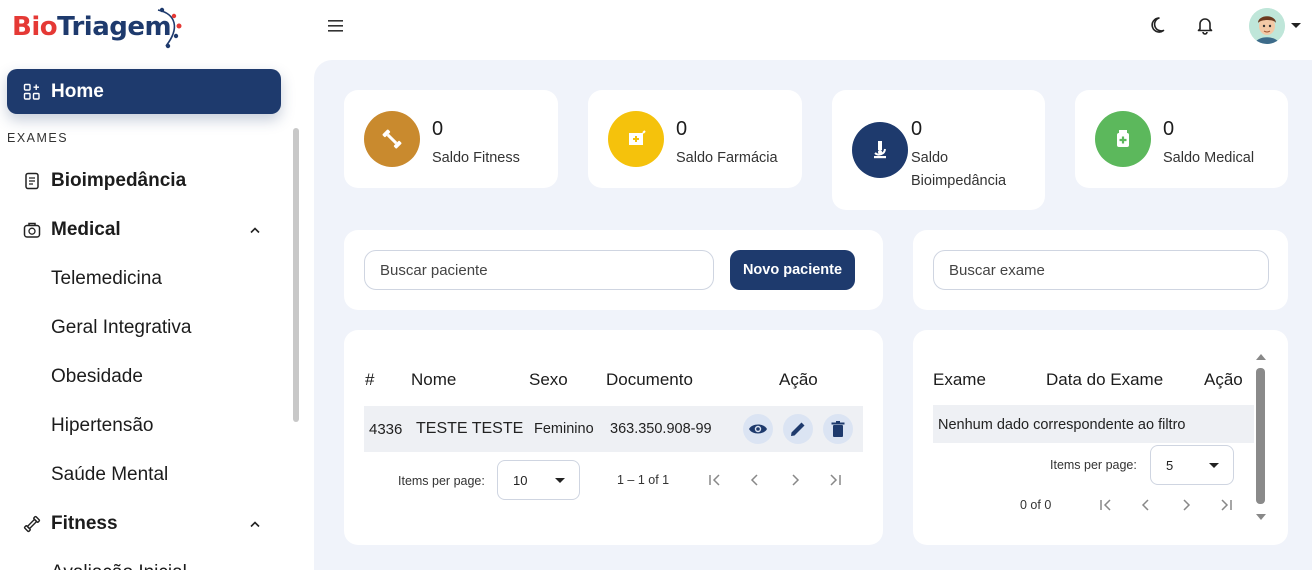  I want to click on sidebar-item-bioimpedancia: Bioimpedância, so click(145, 181).